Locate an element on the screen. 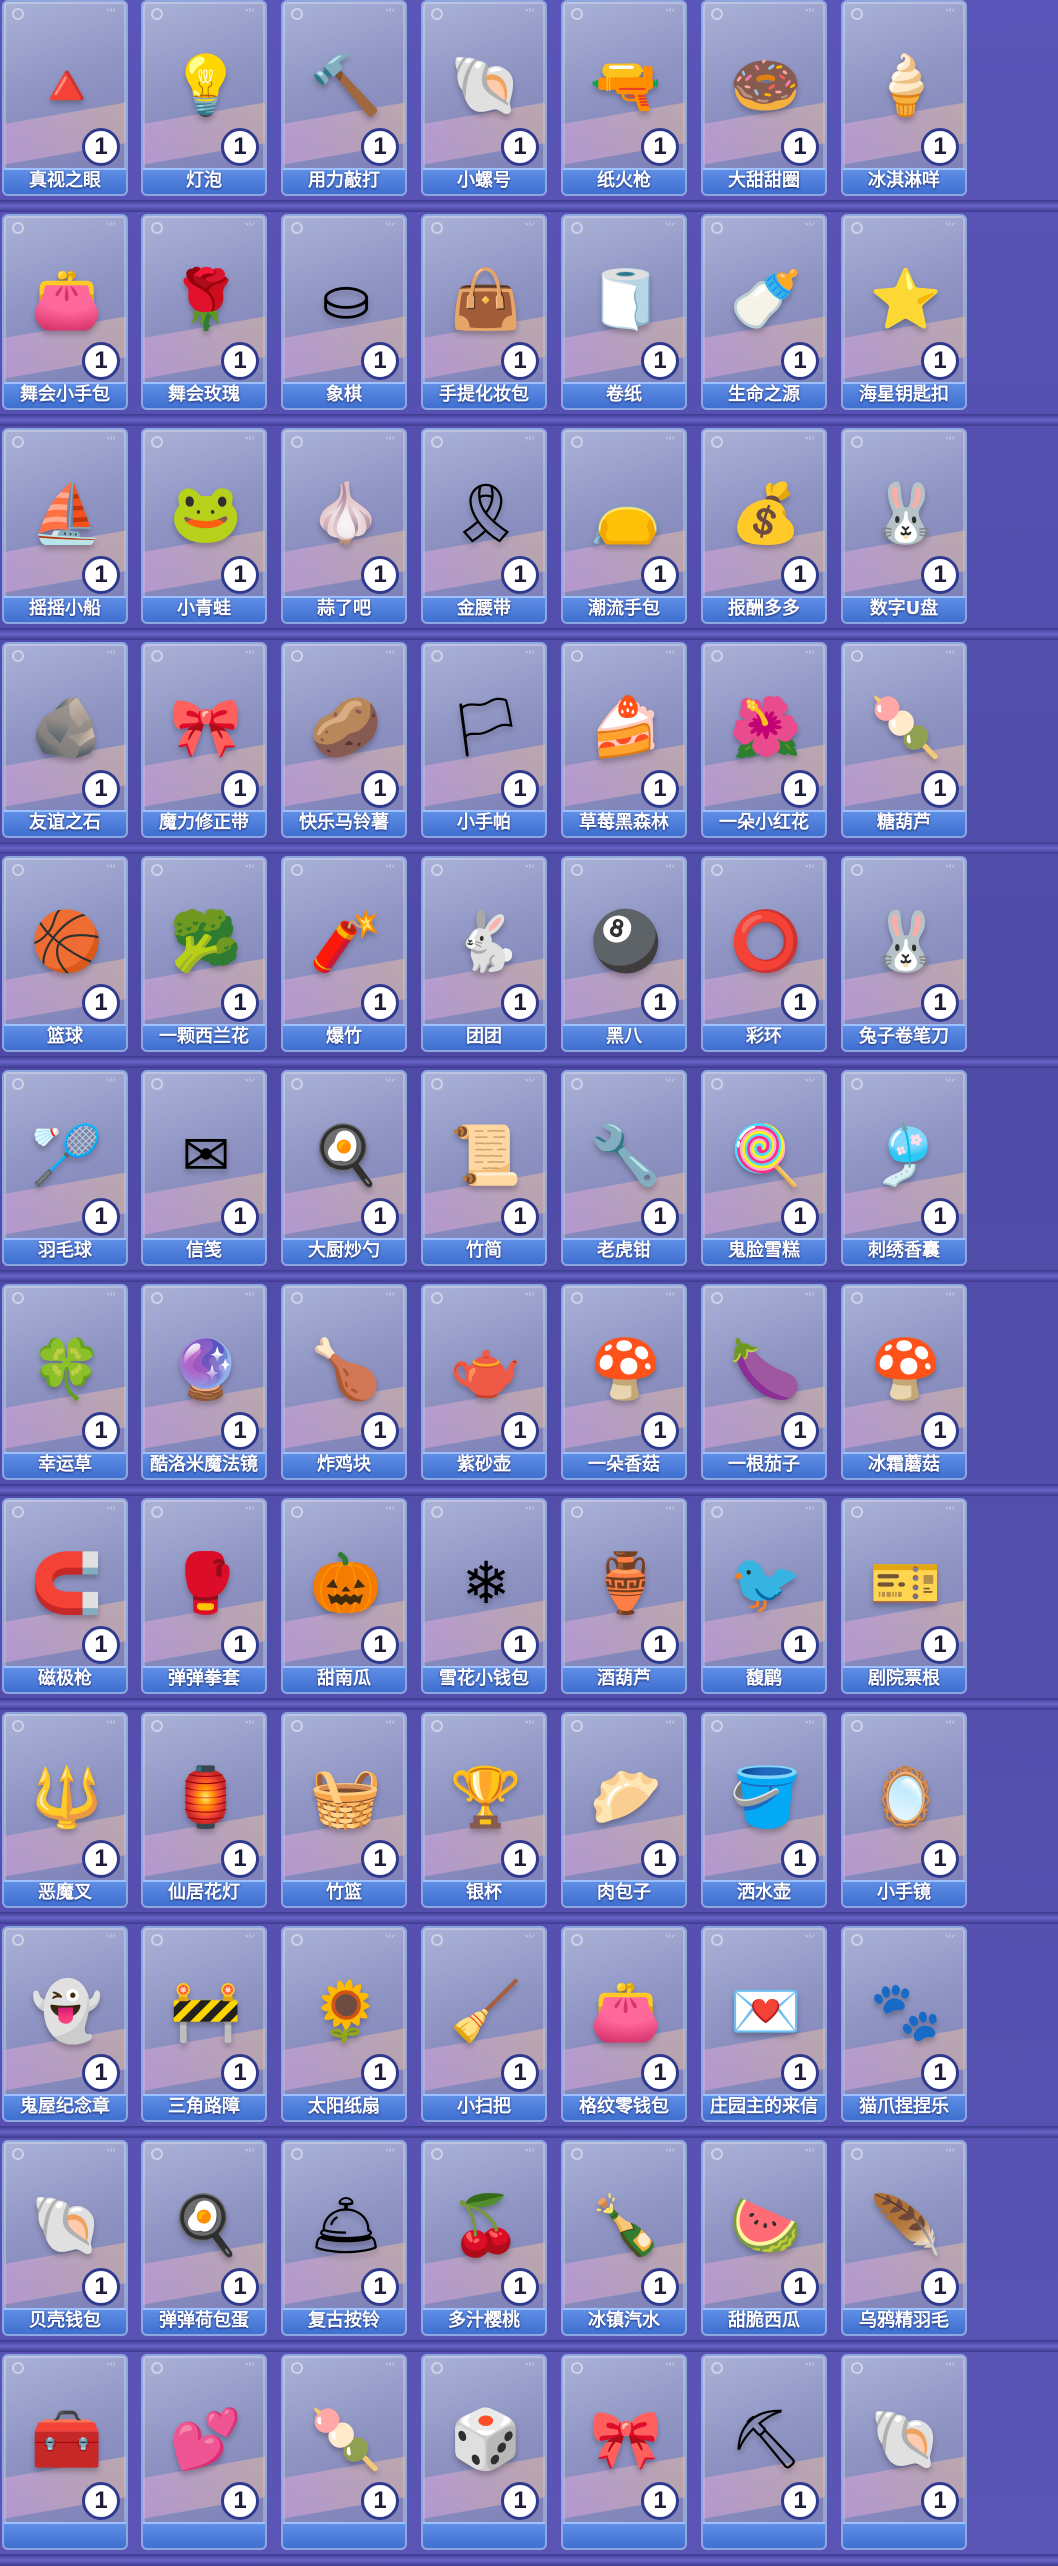  item-card: ⺌ 🏳 小手帕 1 is located at coordinates (484, 740).